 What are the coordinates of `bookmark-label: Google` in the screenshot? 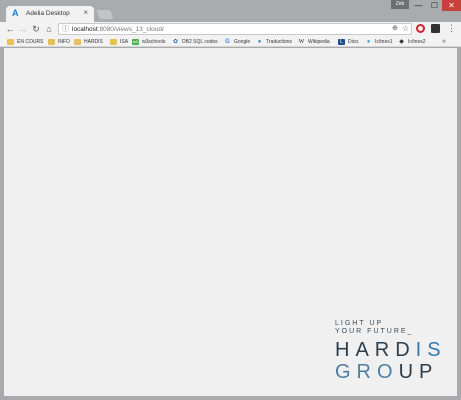 It's located at (242, 41).